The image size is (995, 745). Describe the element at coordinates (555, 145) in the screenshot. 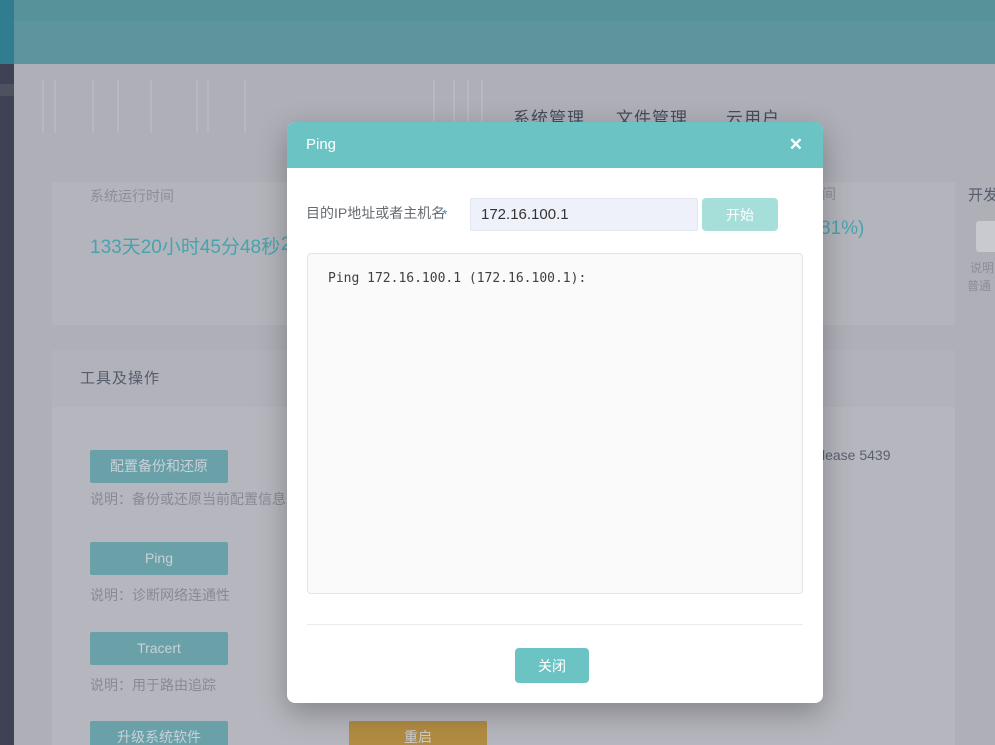

I see `ping-dialog-header: Ping ✕` at that location.